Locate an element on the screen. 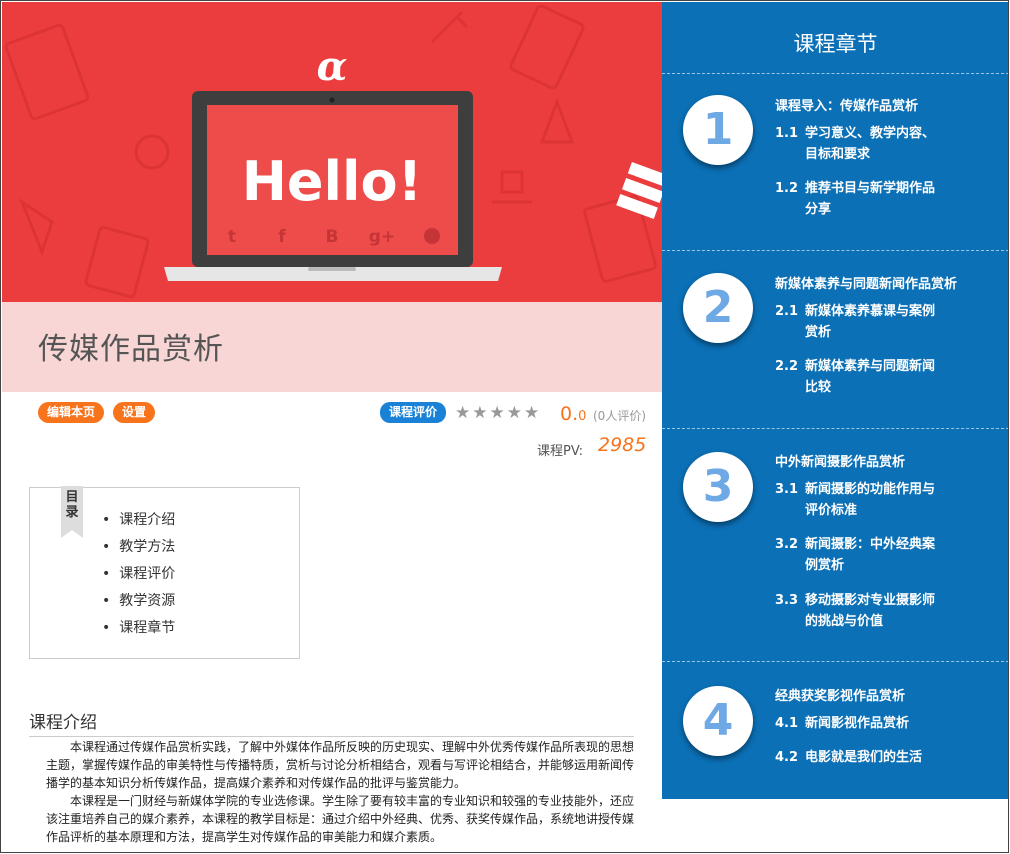  section-title: 新媒体素养与同题新闻比较 is located at coordinates (870, 377).